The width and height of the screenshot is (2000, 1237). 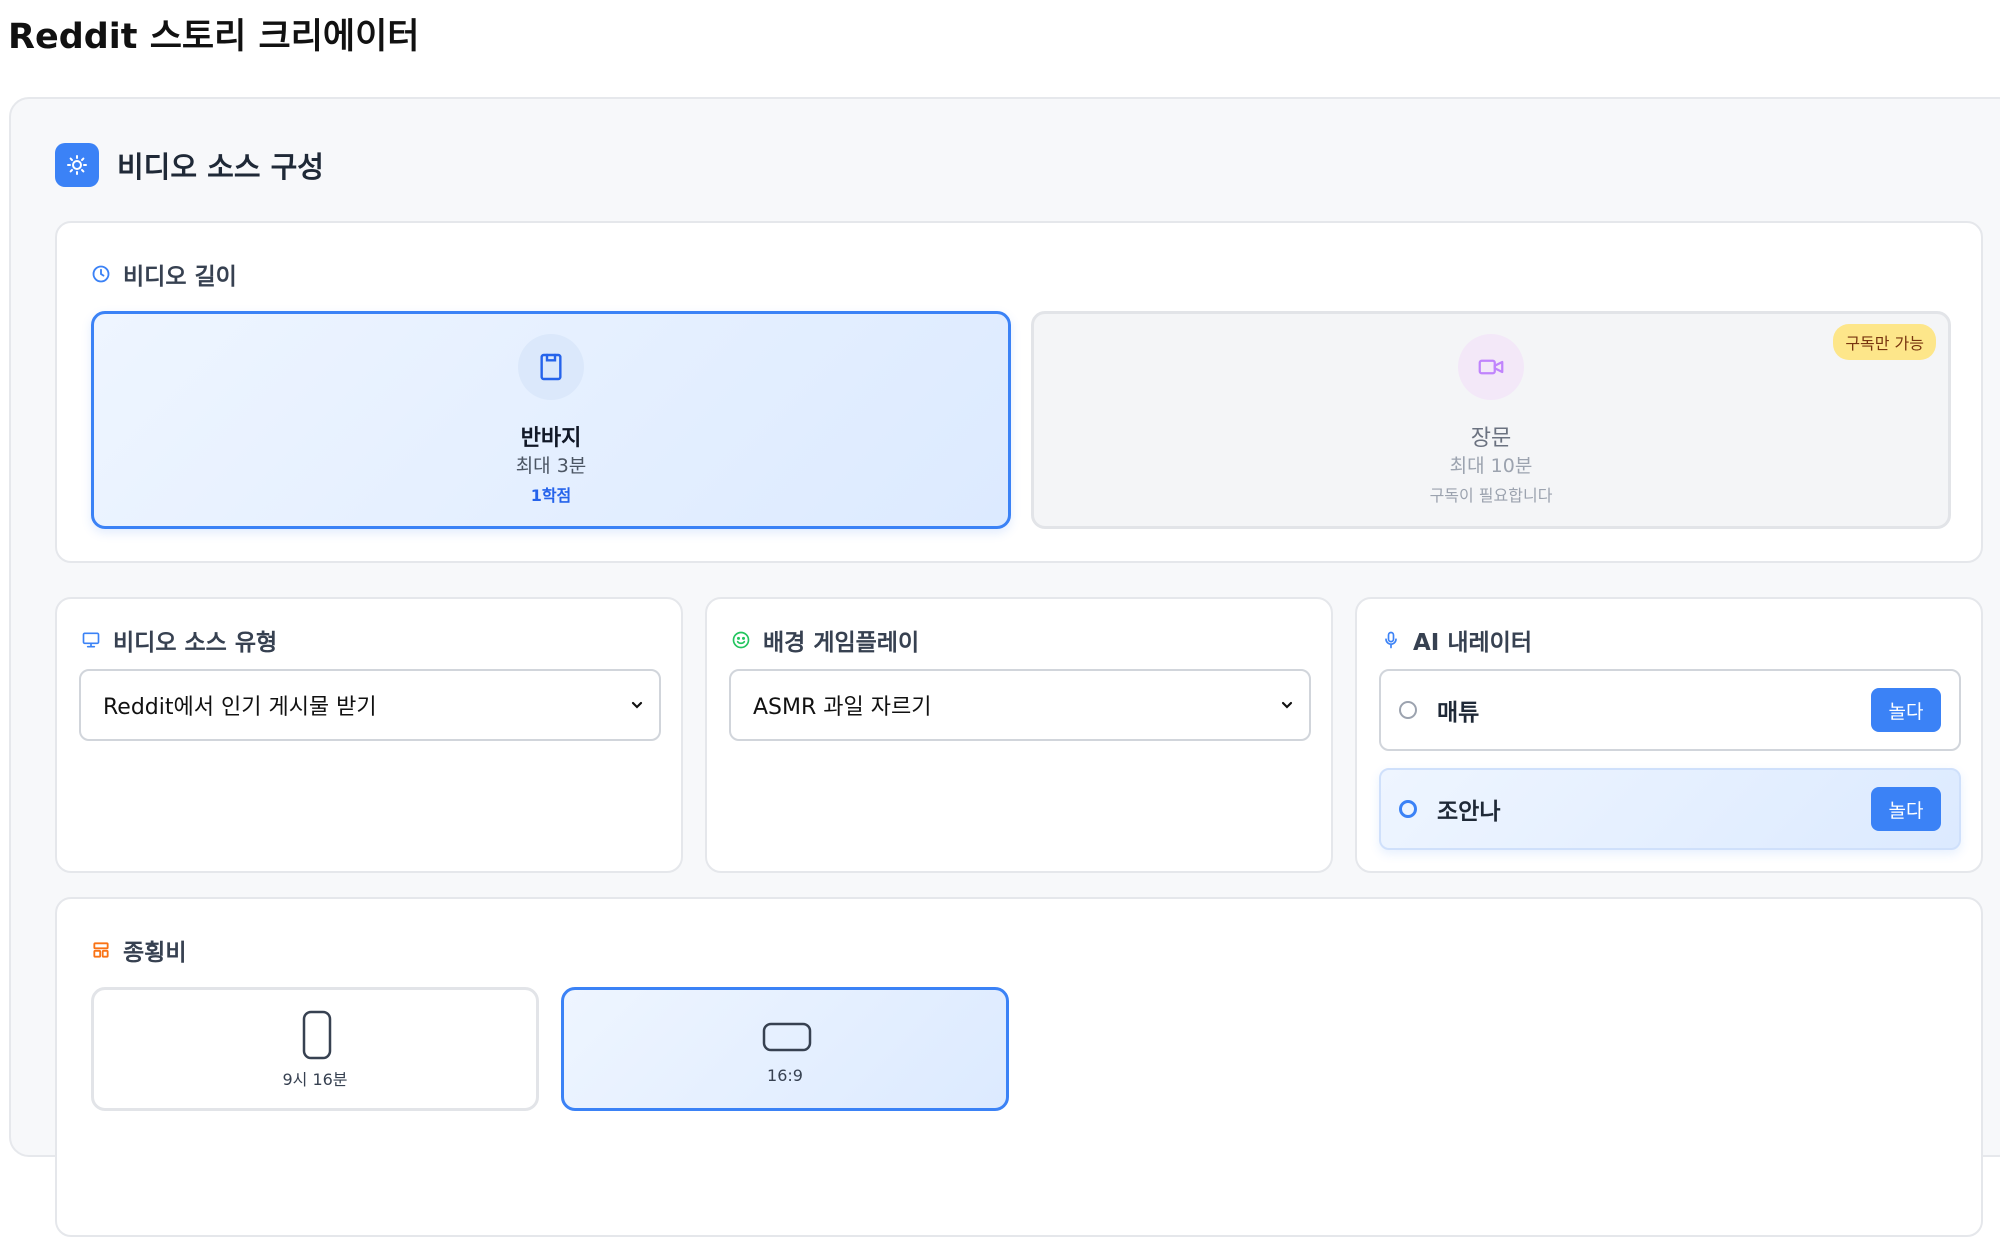 I want to click on length-option-note: 구독이 필요합니다, so click(x=1491, y=495).